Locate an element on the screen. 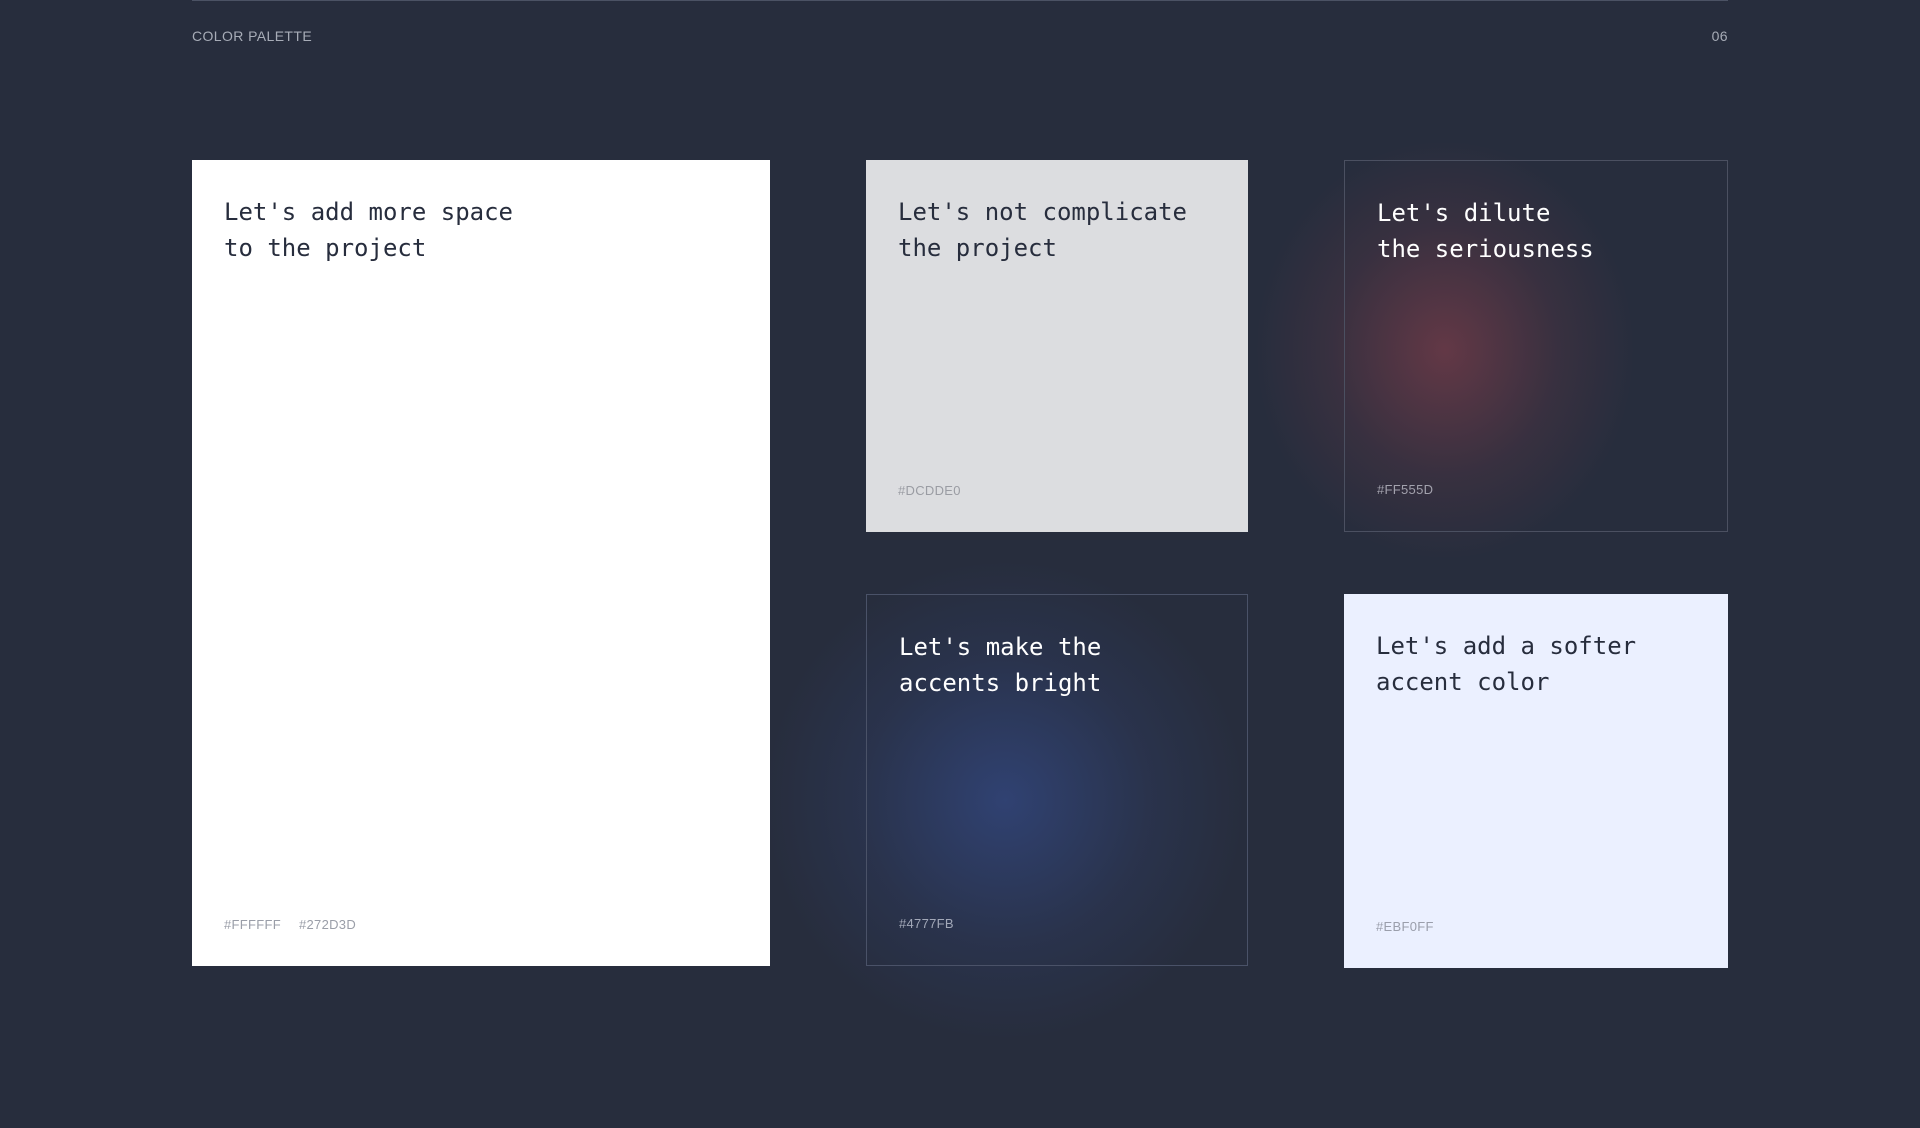  hex-code: #EBF0FF is located at coordinates (1405, 926).